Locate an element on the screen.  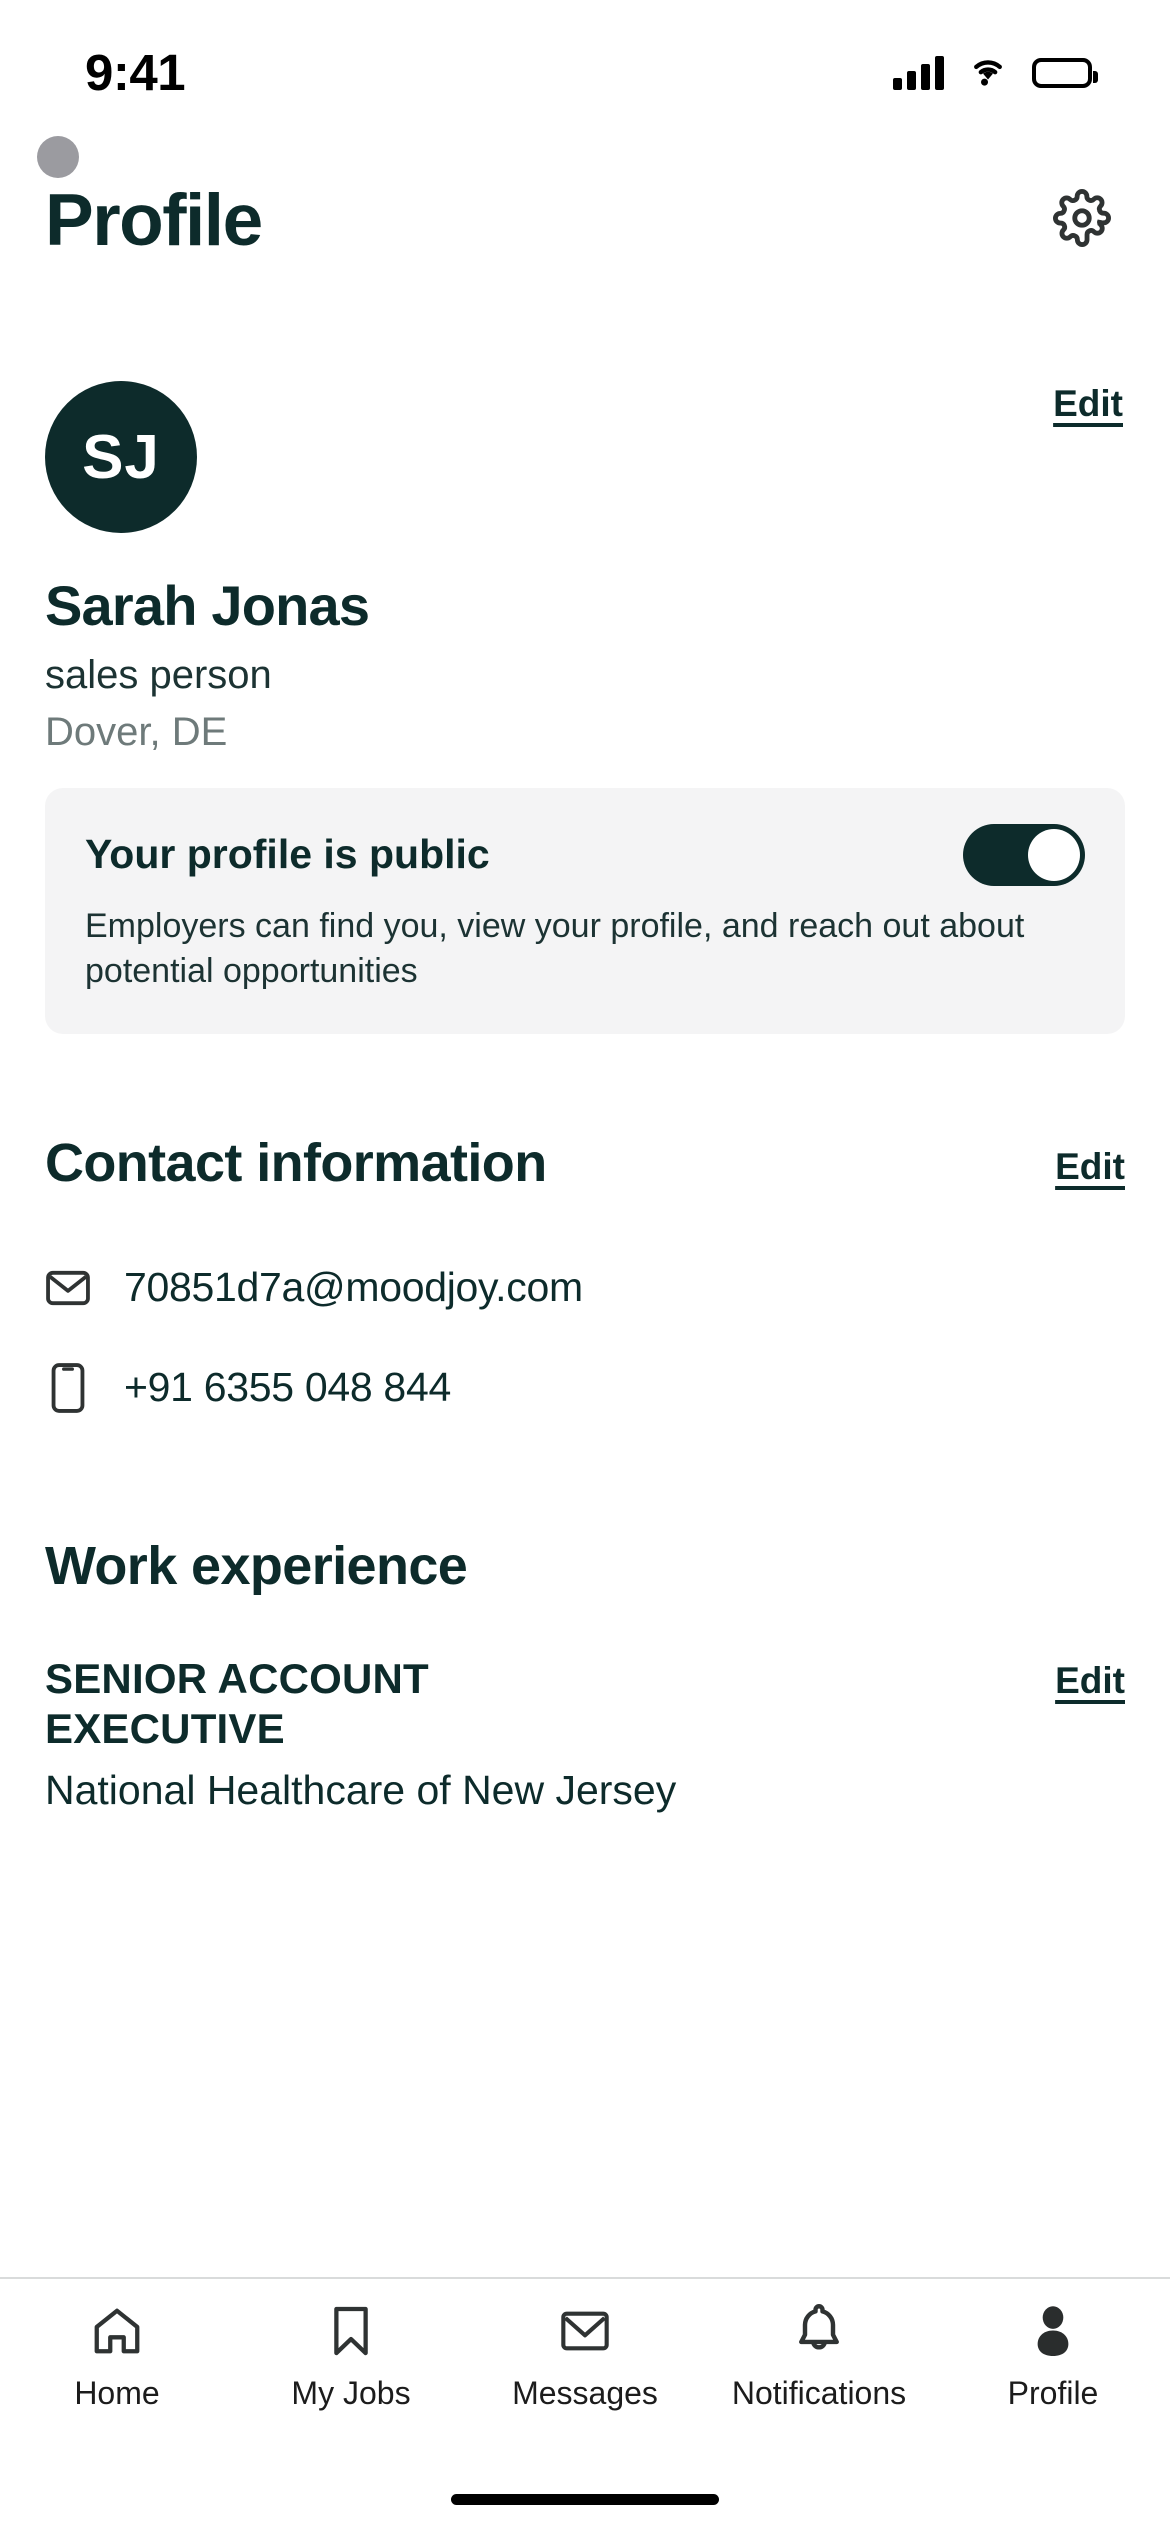
home-indicator-area is located at coordinates (585, 2499).